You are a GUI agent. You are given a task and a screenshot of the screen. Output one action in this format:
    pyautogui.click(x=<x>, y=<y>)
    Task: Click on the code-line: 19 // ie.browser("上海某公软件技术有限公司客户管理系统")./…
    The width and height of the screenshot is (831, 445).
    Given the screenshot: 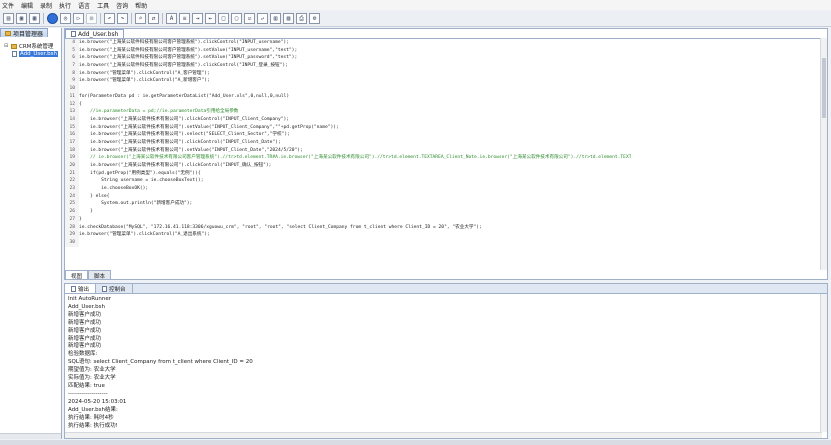 What is the action you would take?
    pyautogui.click(x=443, y=158)
    